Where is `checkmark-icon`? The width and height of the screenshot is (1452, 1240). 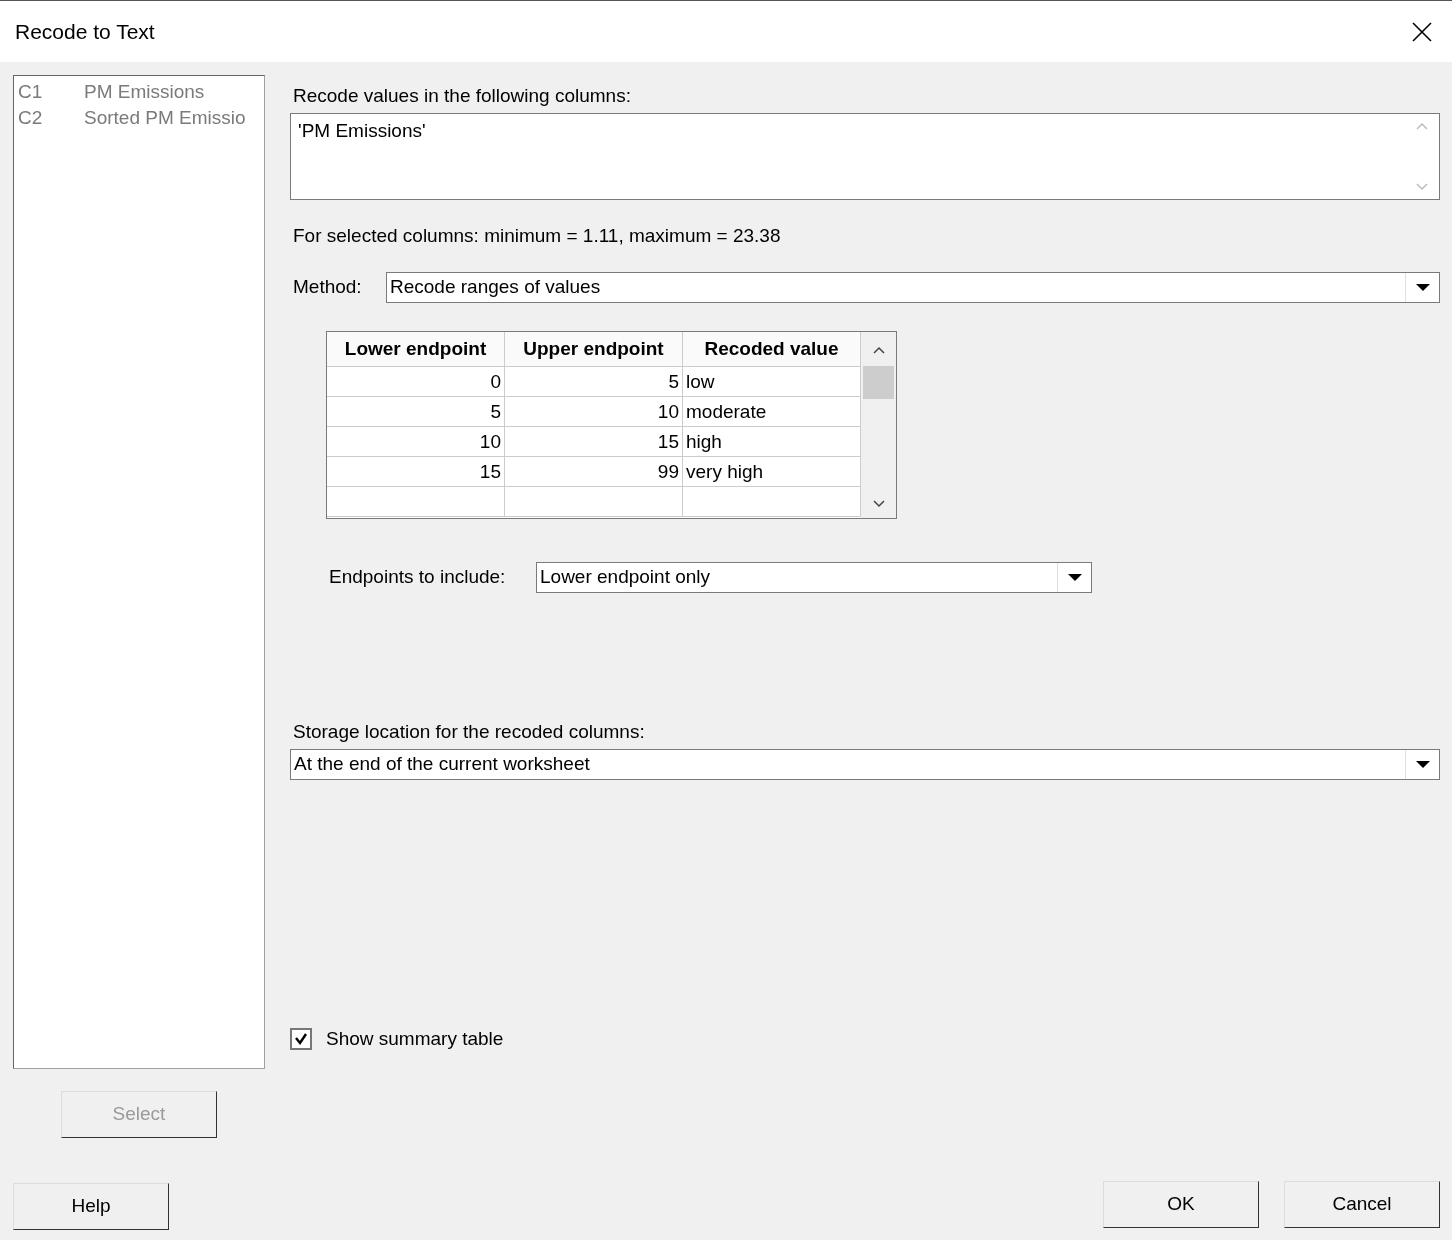 checkmark-icon is located at coordinates (301, 1038).